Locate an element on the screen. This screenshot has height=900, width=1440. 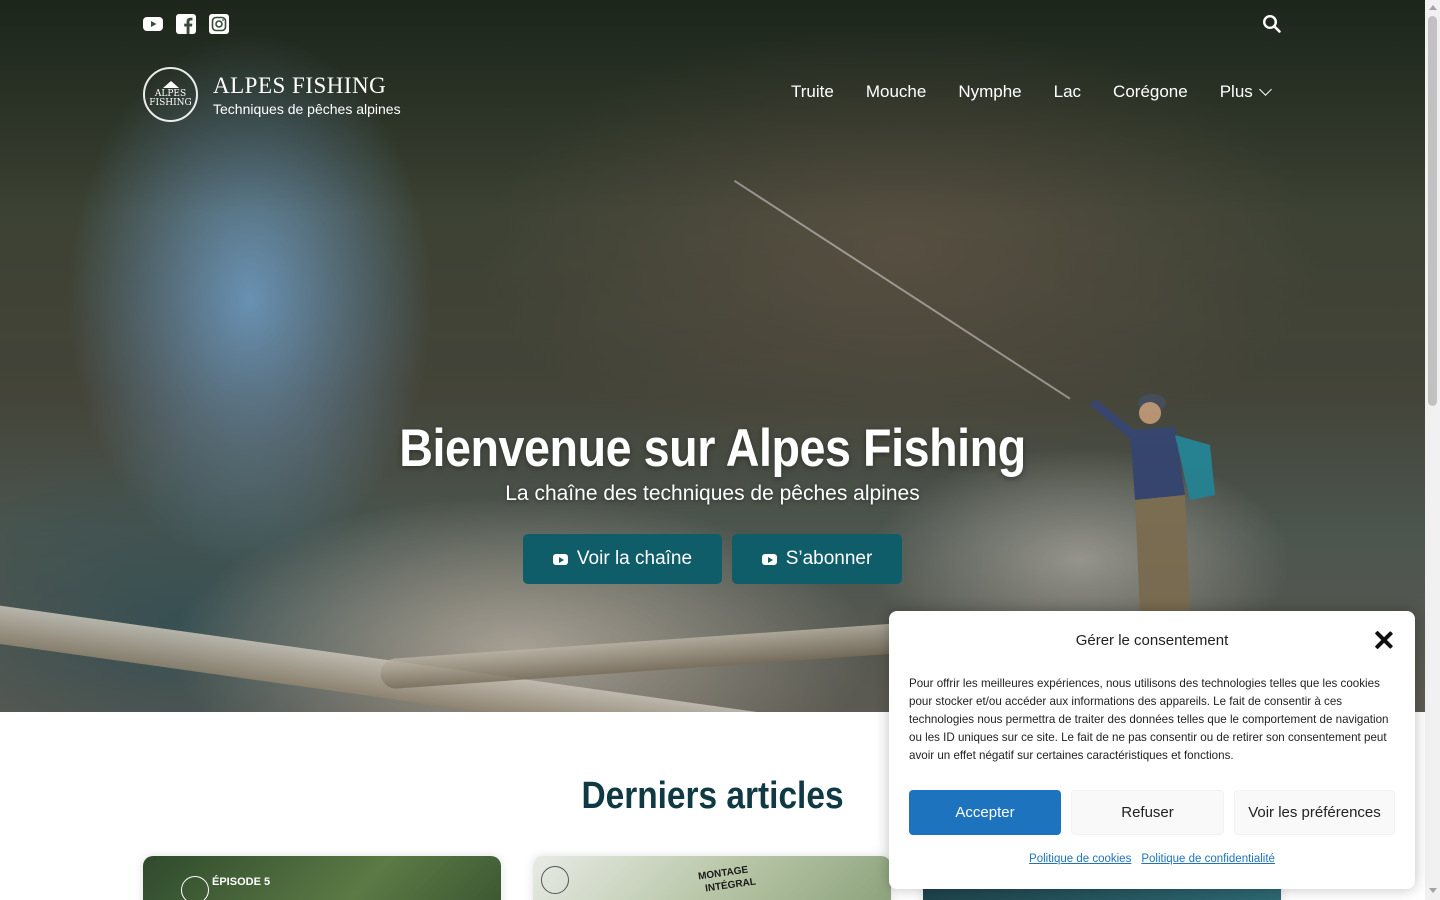
nav-item-plus: Plus is located at coordinates (1245, 92).